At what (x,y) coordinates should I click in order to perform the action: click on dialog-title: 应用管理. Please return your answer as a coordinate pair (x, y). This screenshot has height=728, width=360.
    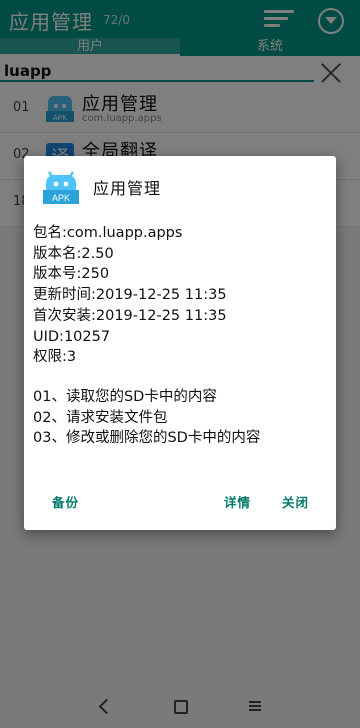
    Looking at the image, I should click on (127, 188).